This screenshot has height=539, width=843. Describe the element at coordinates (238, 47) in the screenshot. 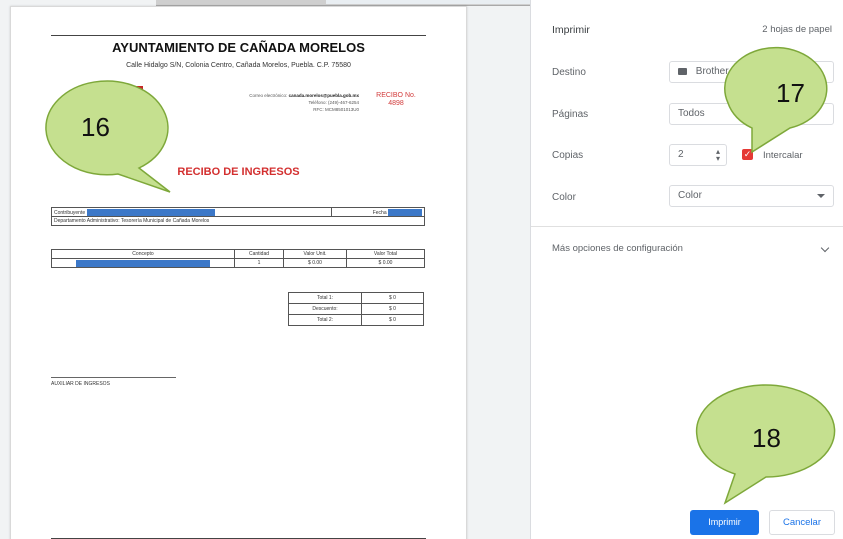

I see `document-title: AYUNTAMIENTO DE CAÑADA MORELOS` at that location.